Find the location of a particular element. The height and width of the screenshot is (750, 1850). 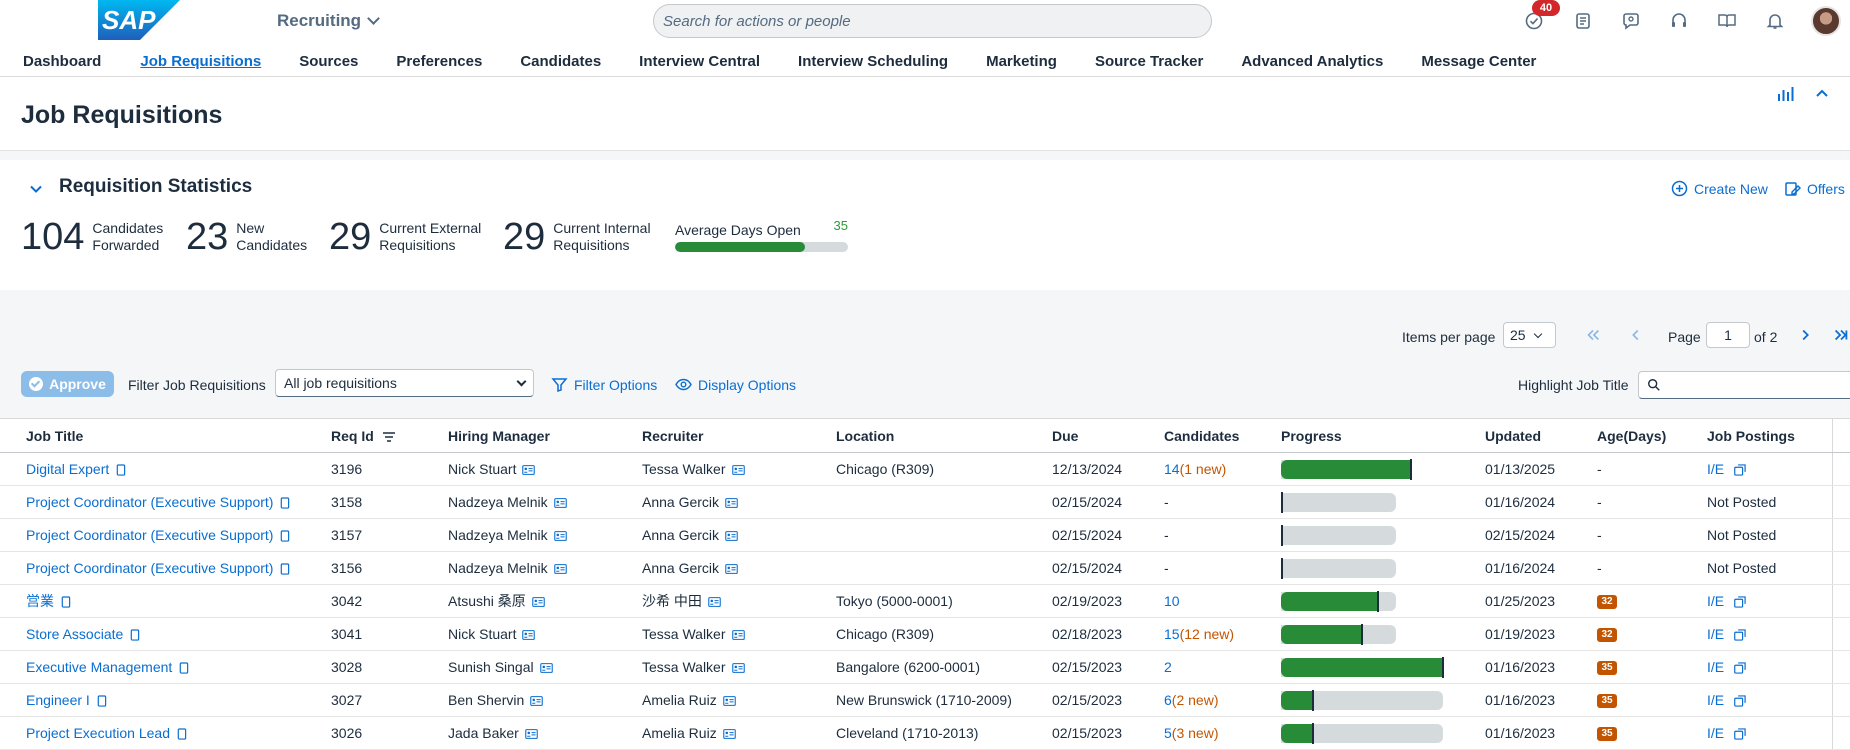

items-per-page-select: 25 is located at coordinates (1529, 335).